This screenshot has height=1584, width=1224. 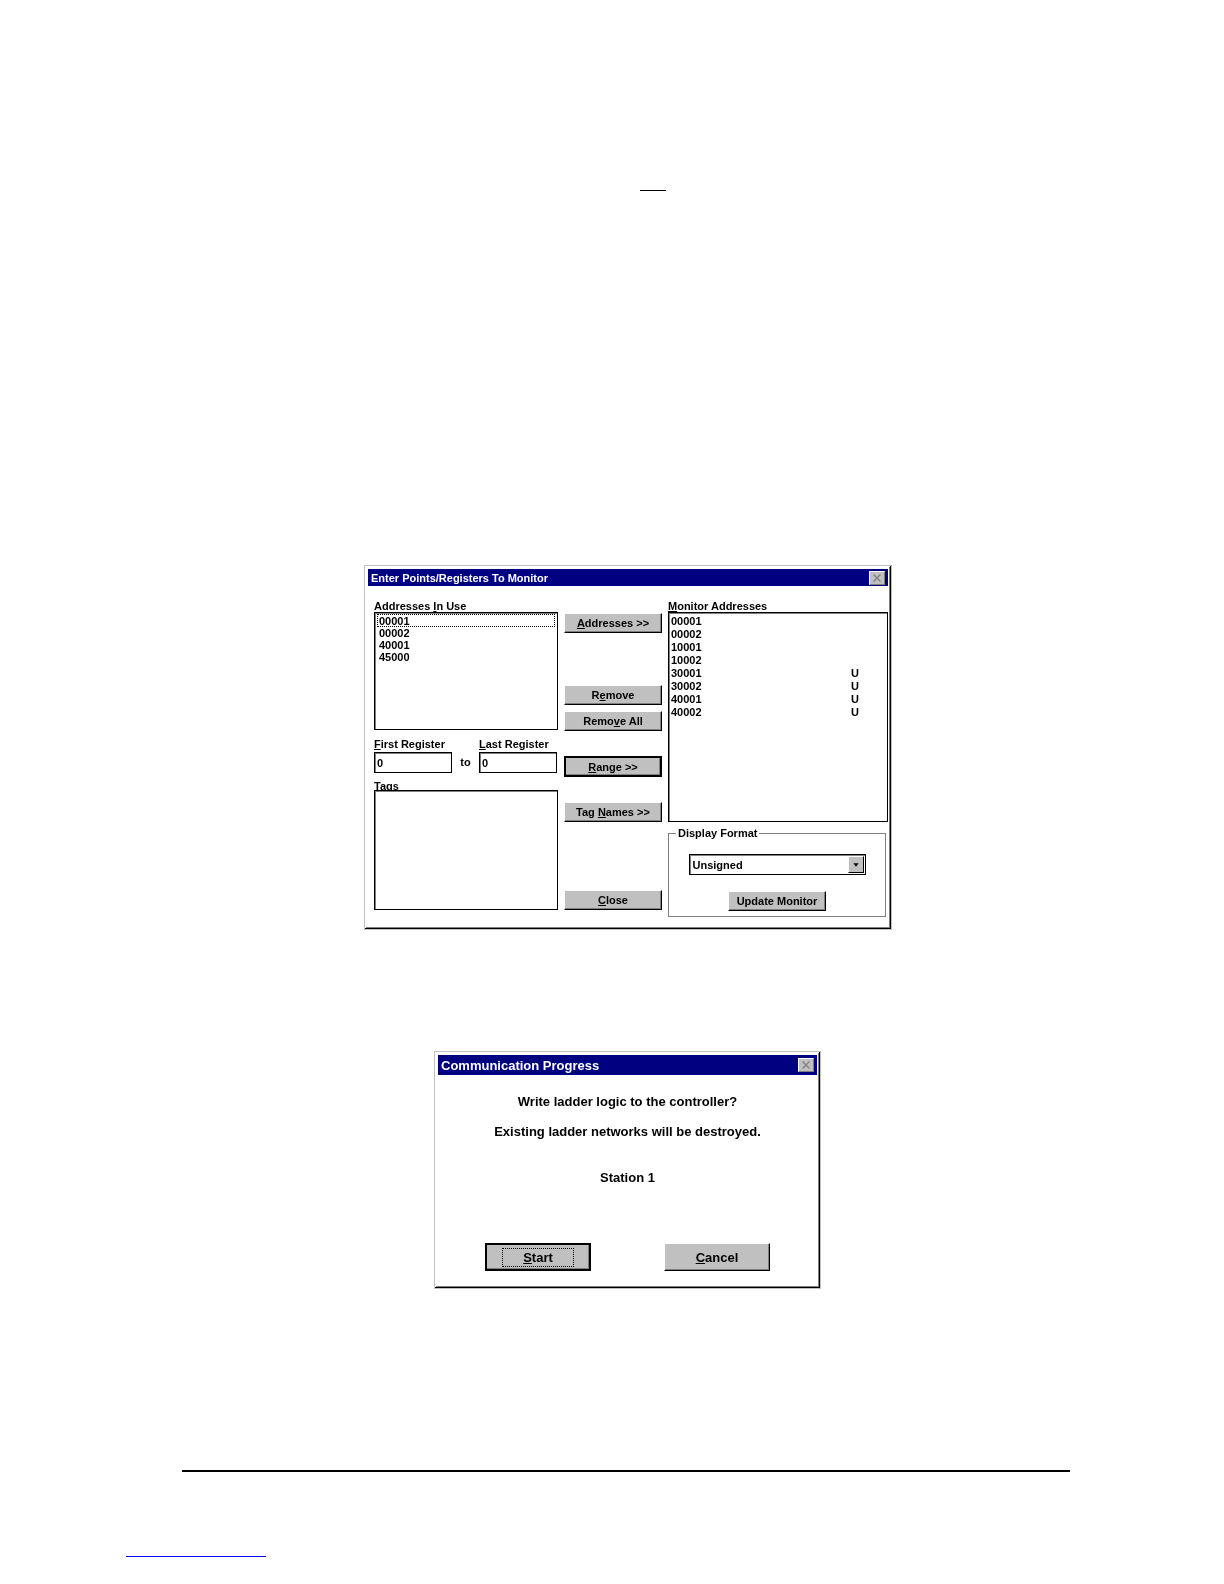 What do you see at coordinates (466, 850) in the screenshot?
I see `tags-list` at bounding box center [466, 850].